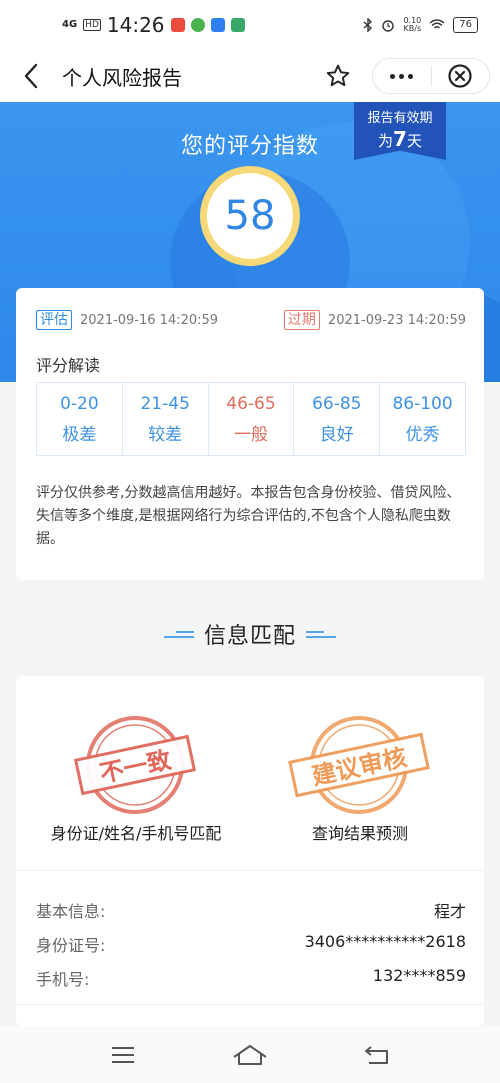  What do you see at coordinates (388, 26) in the screenshot?
I see `alarm-icon` at bounding box center [388, 26].